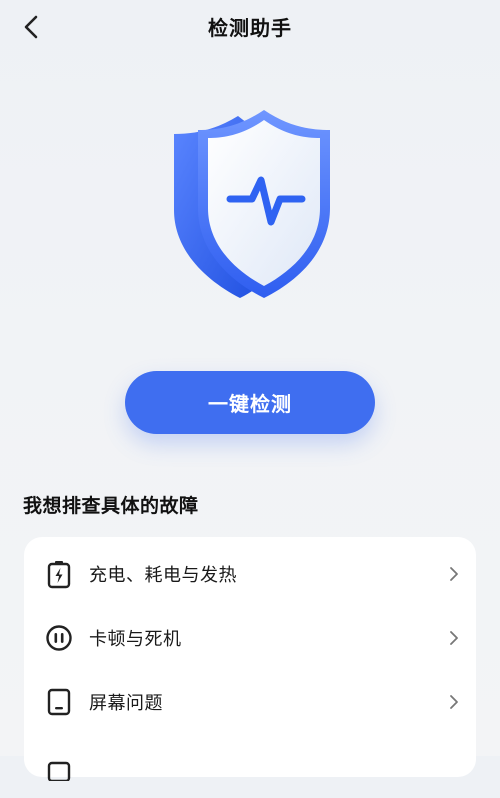  I want to click on list-item-screen: 屏幕问题, so click(250, 702).